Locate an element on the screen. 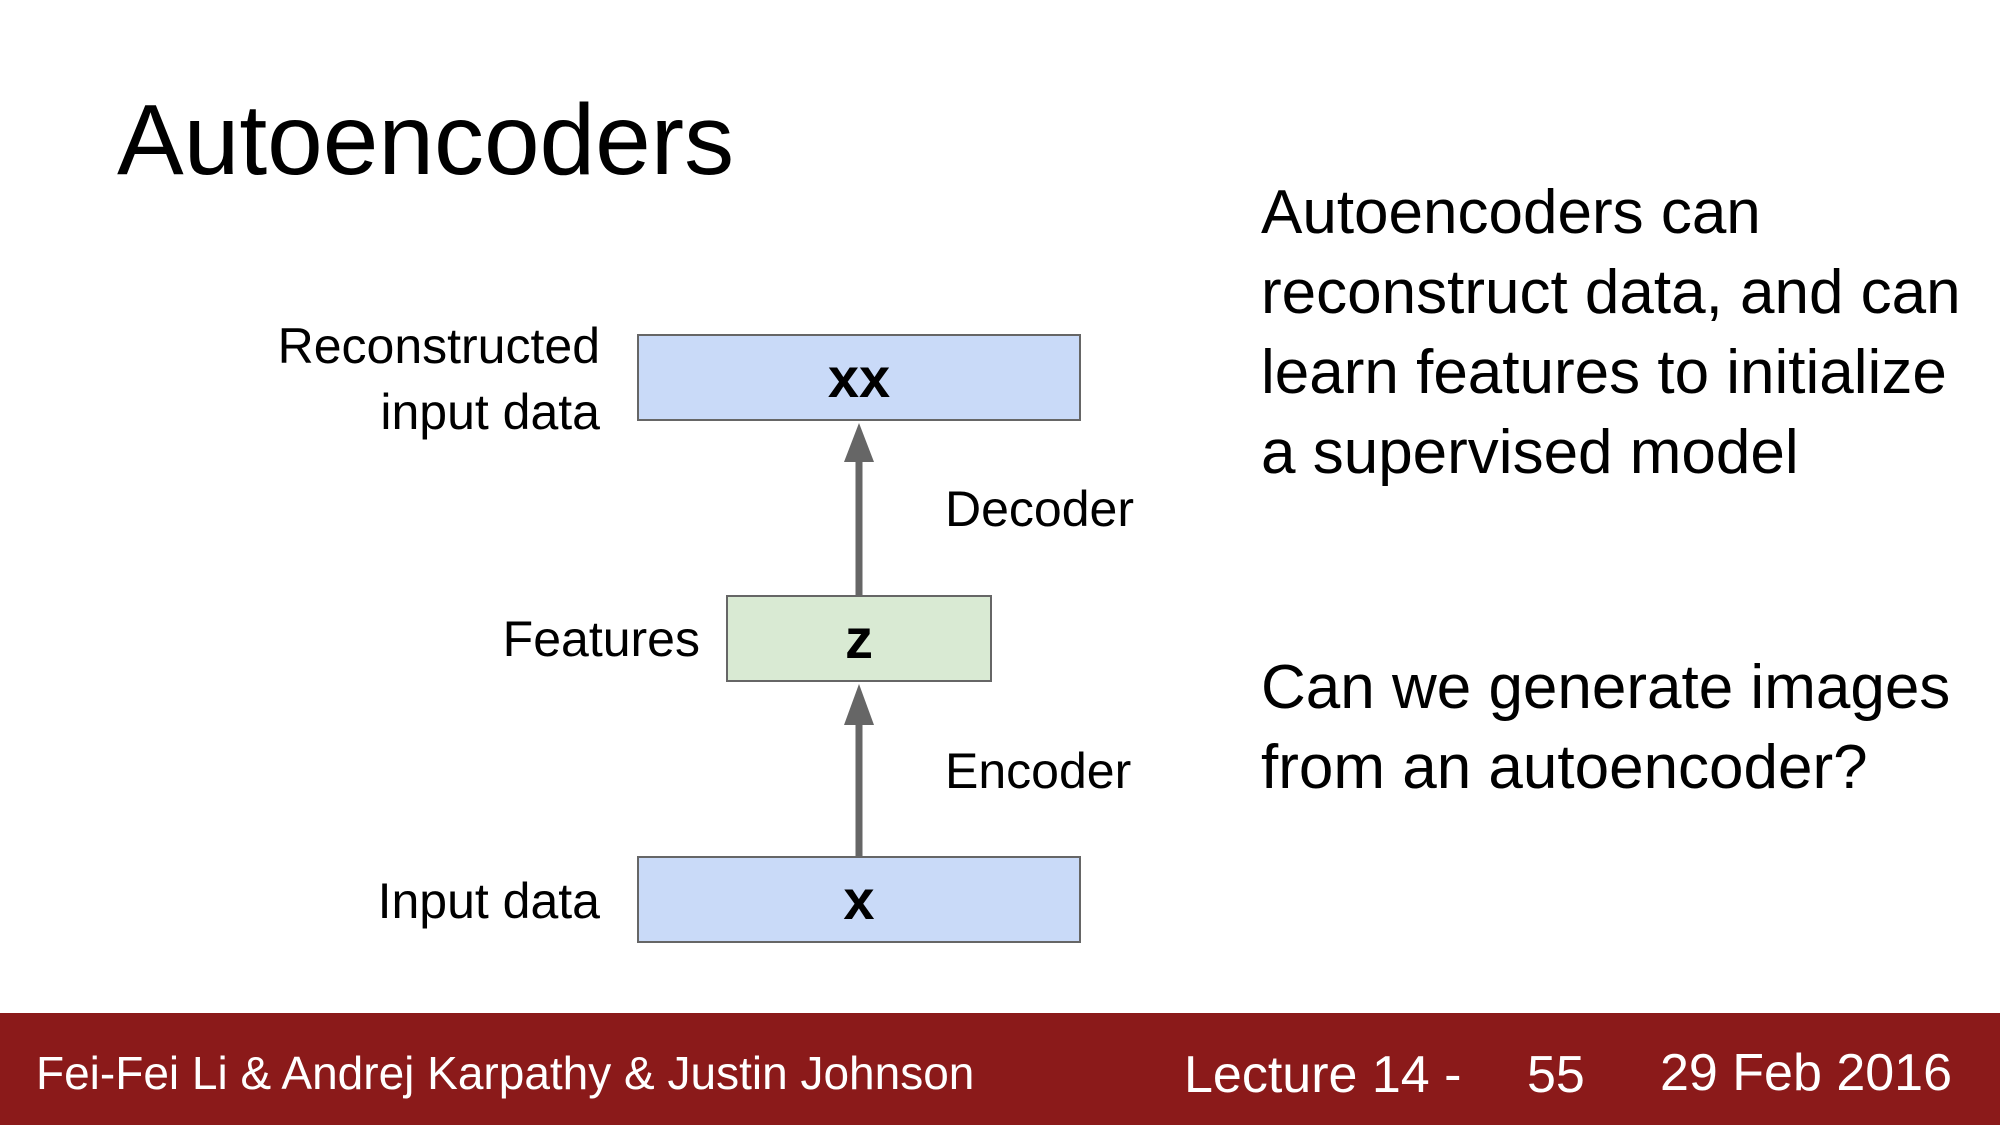 This screenshot has width=2000, height=1125. footer-lecture: Lecture 14 - is located at coordinates (1323, 1075).